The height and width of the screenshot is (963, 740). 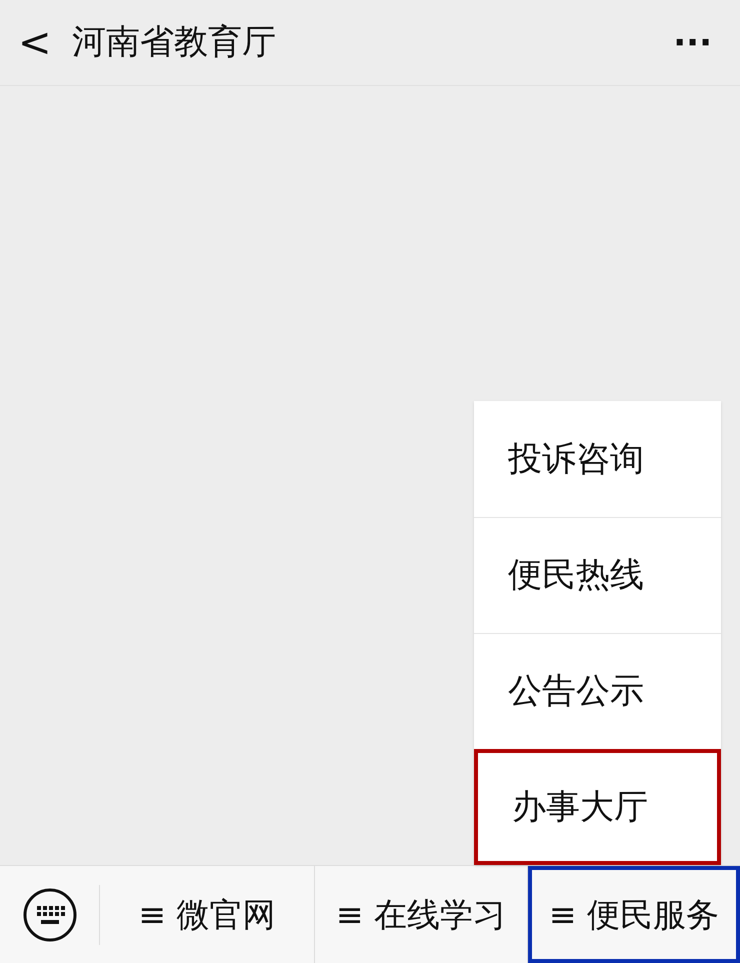 I want to click on menu-button: ≡ 微官网, so click(x=207, y=914).